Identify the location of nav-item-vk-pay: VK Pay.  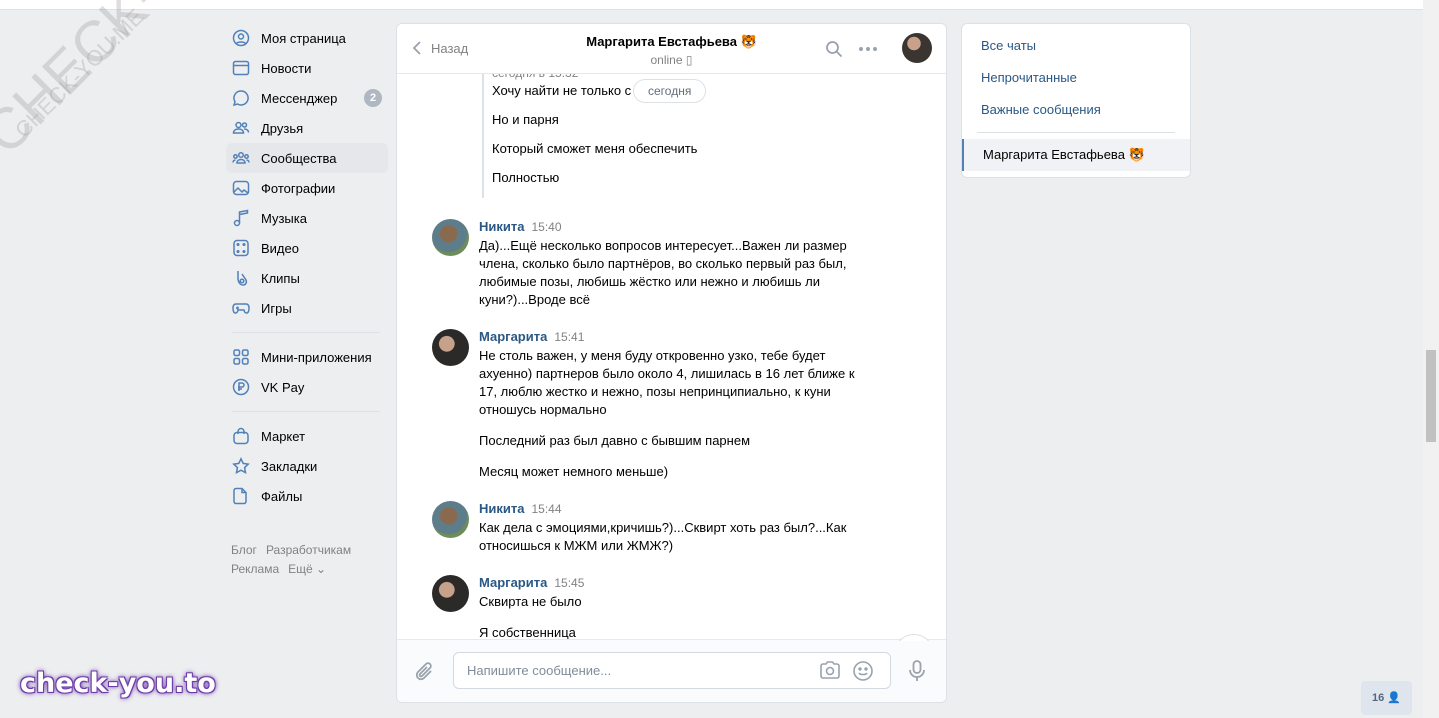
(307, 387).